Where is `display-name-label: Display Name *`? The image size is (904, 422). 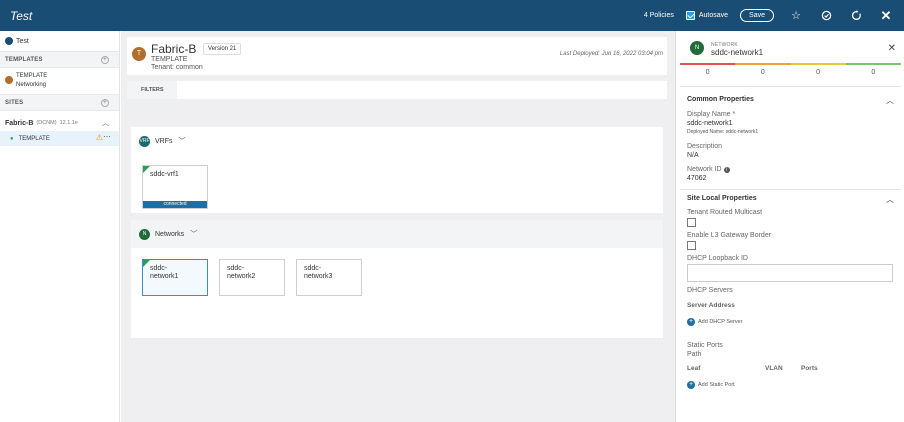
display-name-label: Display Name * is located at coordinates (711, 114).